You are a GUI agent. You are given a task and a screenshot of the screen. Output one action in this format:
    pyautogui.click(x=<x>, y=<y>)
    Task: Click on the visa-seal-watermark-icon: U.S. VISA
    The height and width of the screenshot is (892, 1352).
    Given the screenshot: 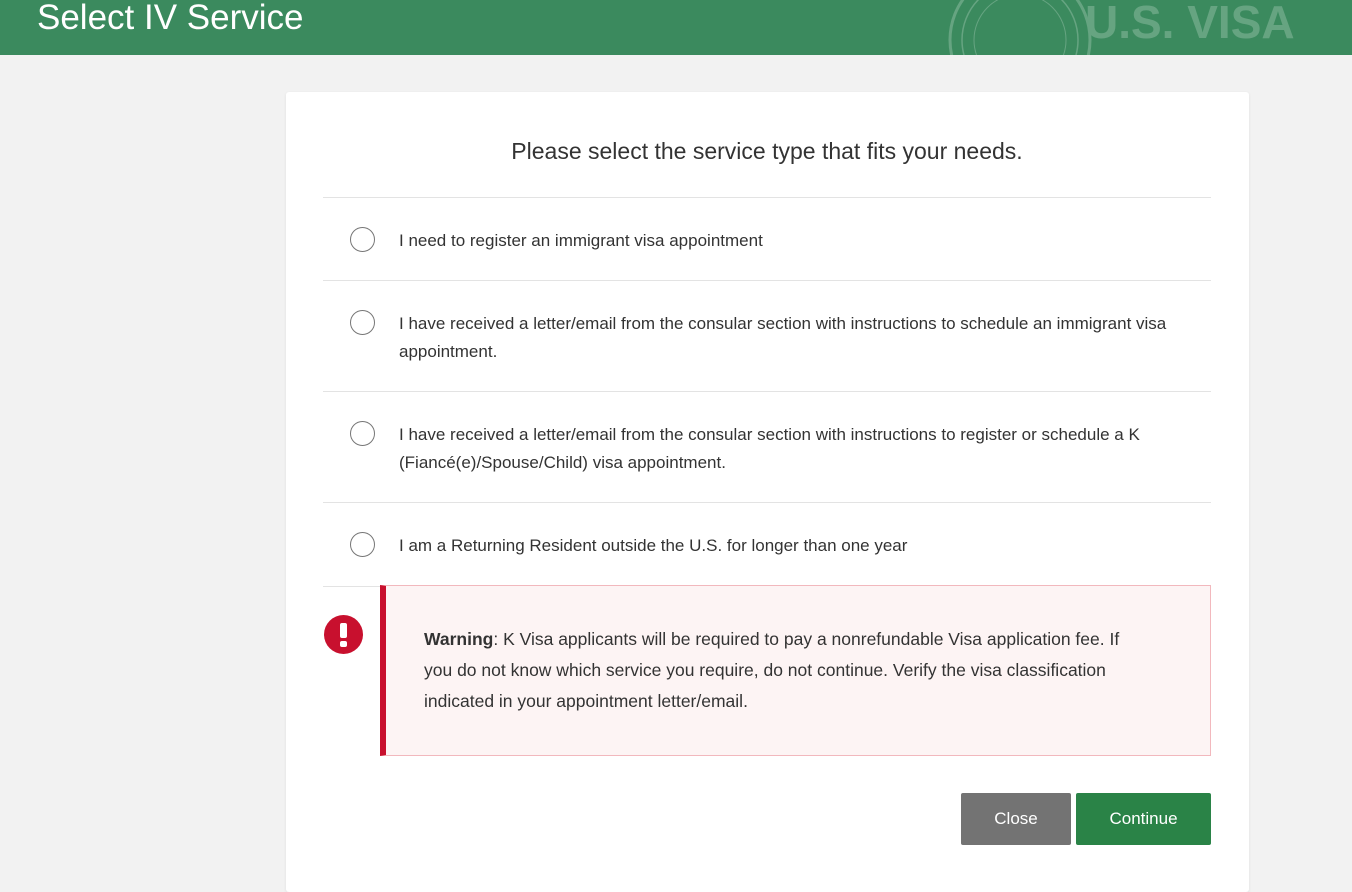 What is the action you would take?
    pyautogui.click(x=1121, y=27)
    